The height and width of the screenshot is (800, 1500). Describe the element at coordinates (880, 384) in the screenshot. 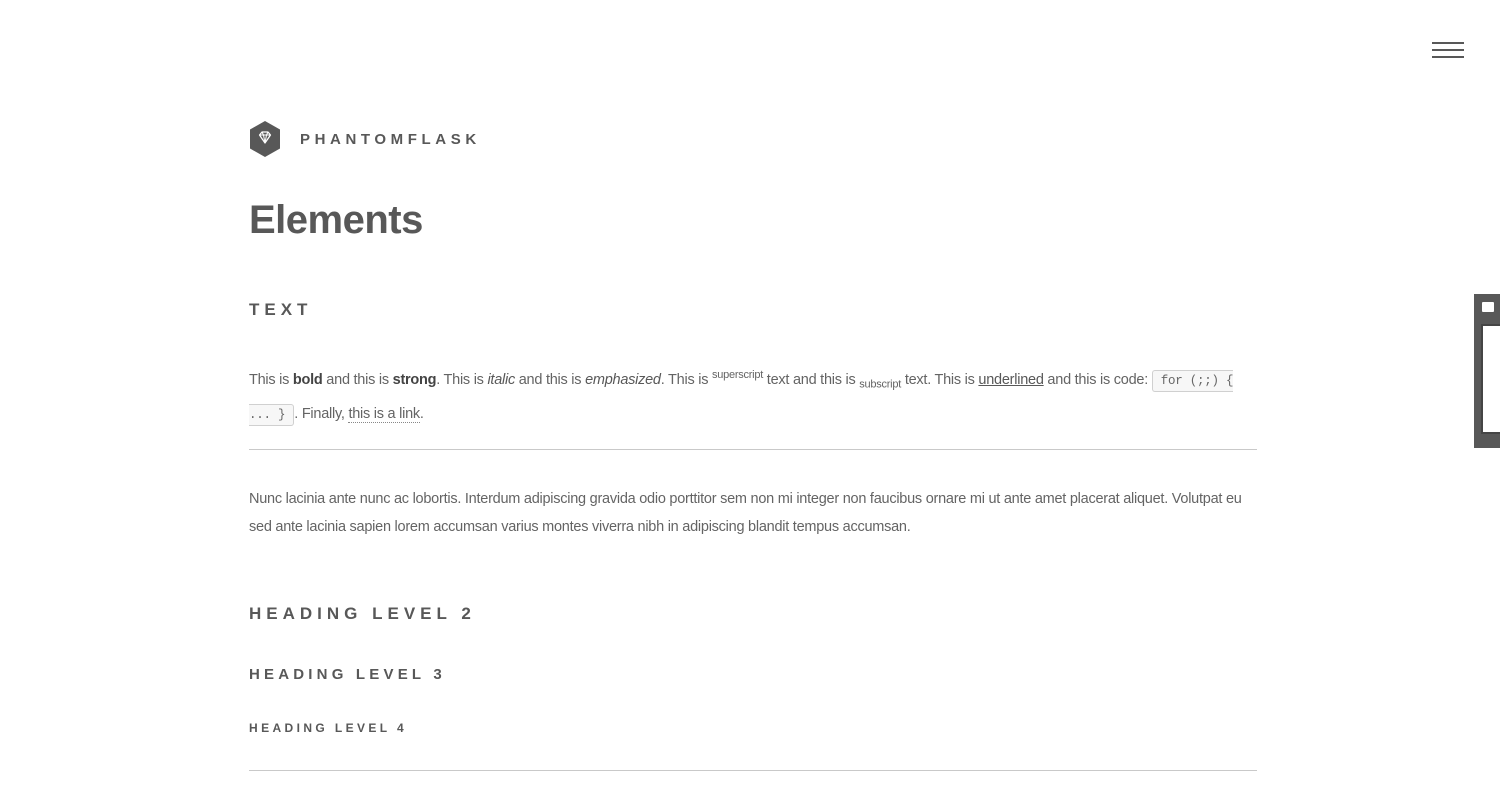

I see `subscript-text: subscript` at that location.